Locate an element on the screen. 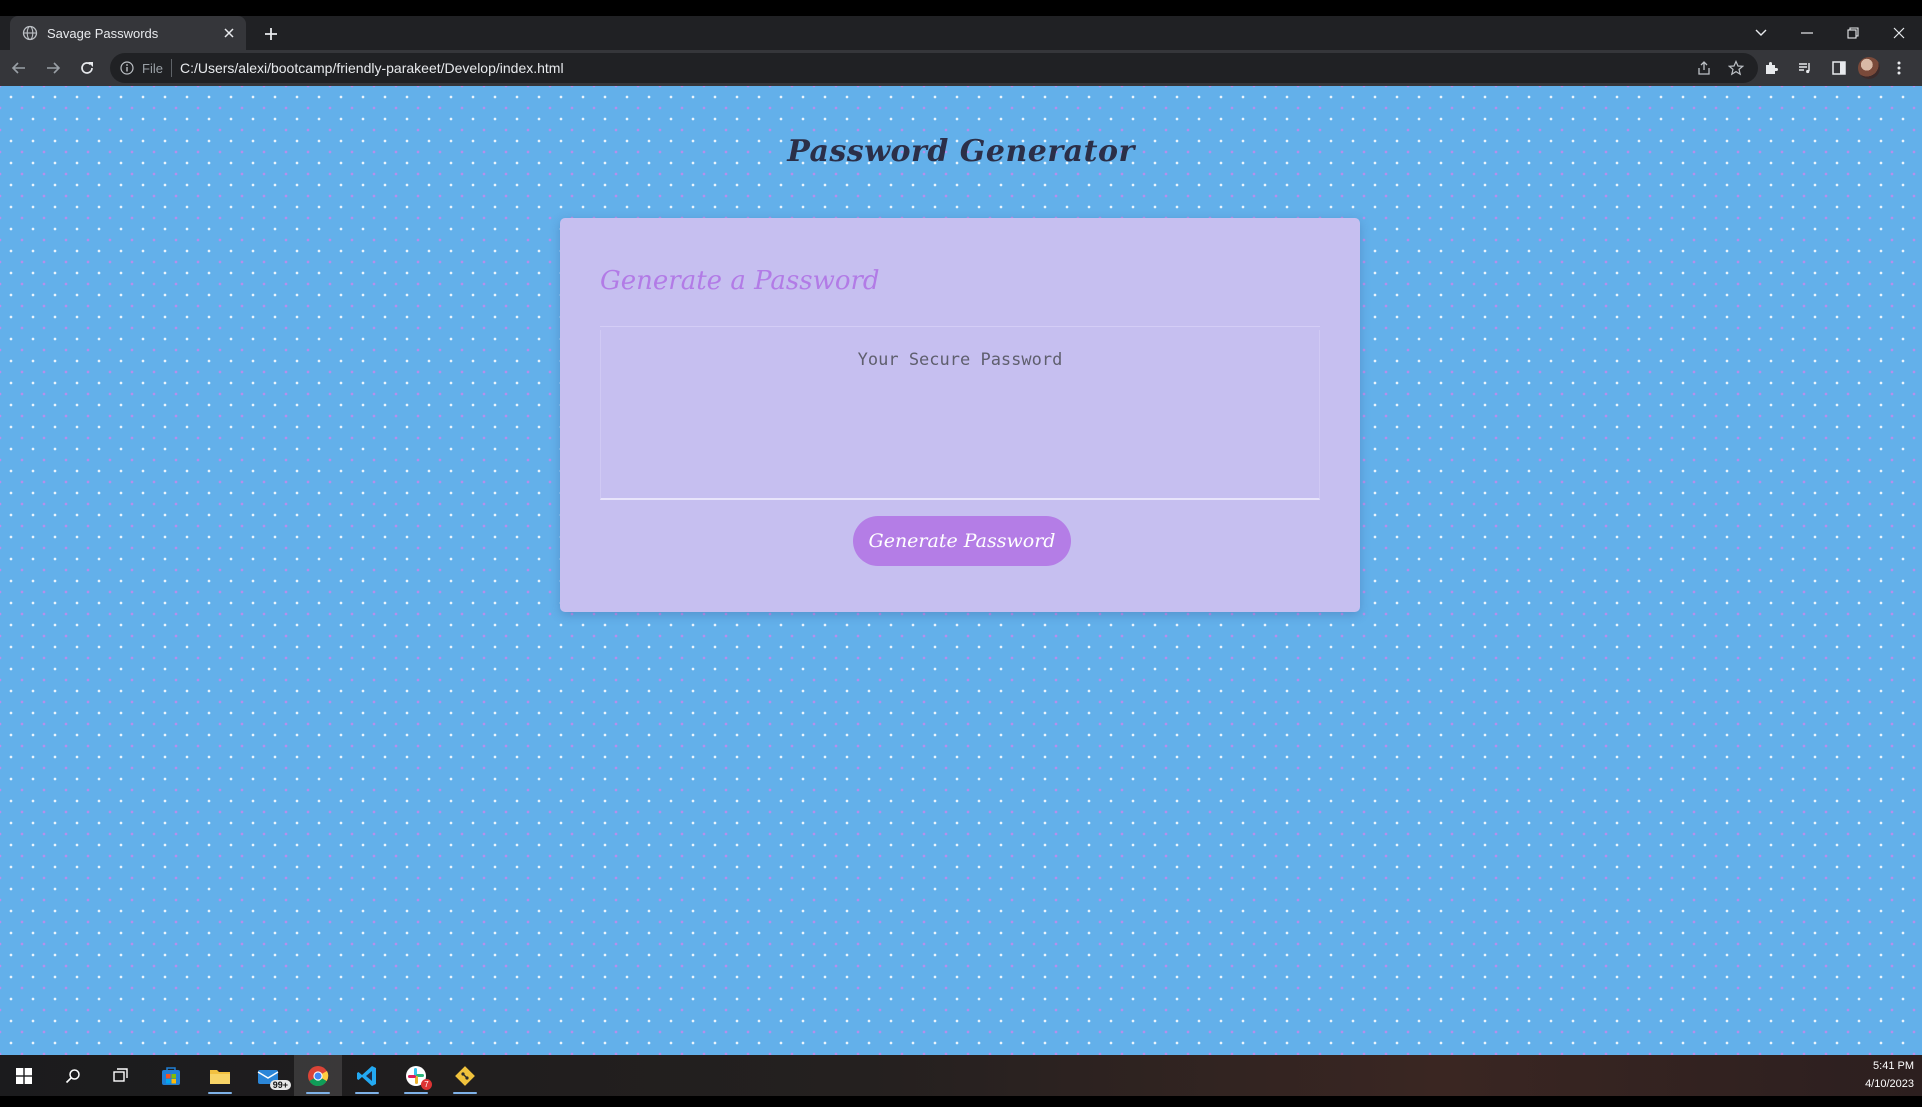  clock-time: 5:41 PM is located at coordinates (1893, 1066).